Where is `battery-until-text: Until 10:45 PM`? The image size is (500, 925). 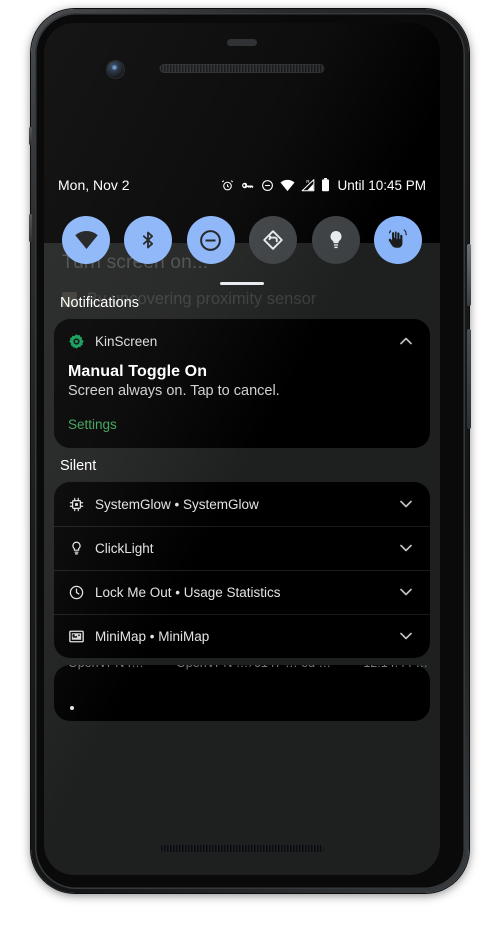 battery-until-text: Until 10:45 PM is located at coordinates (381, 185).